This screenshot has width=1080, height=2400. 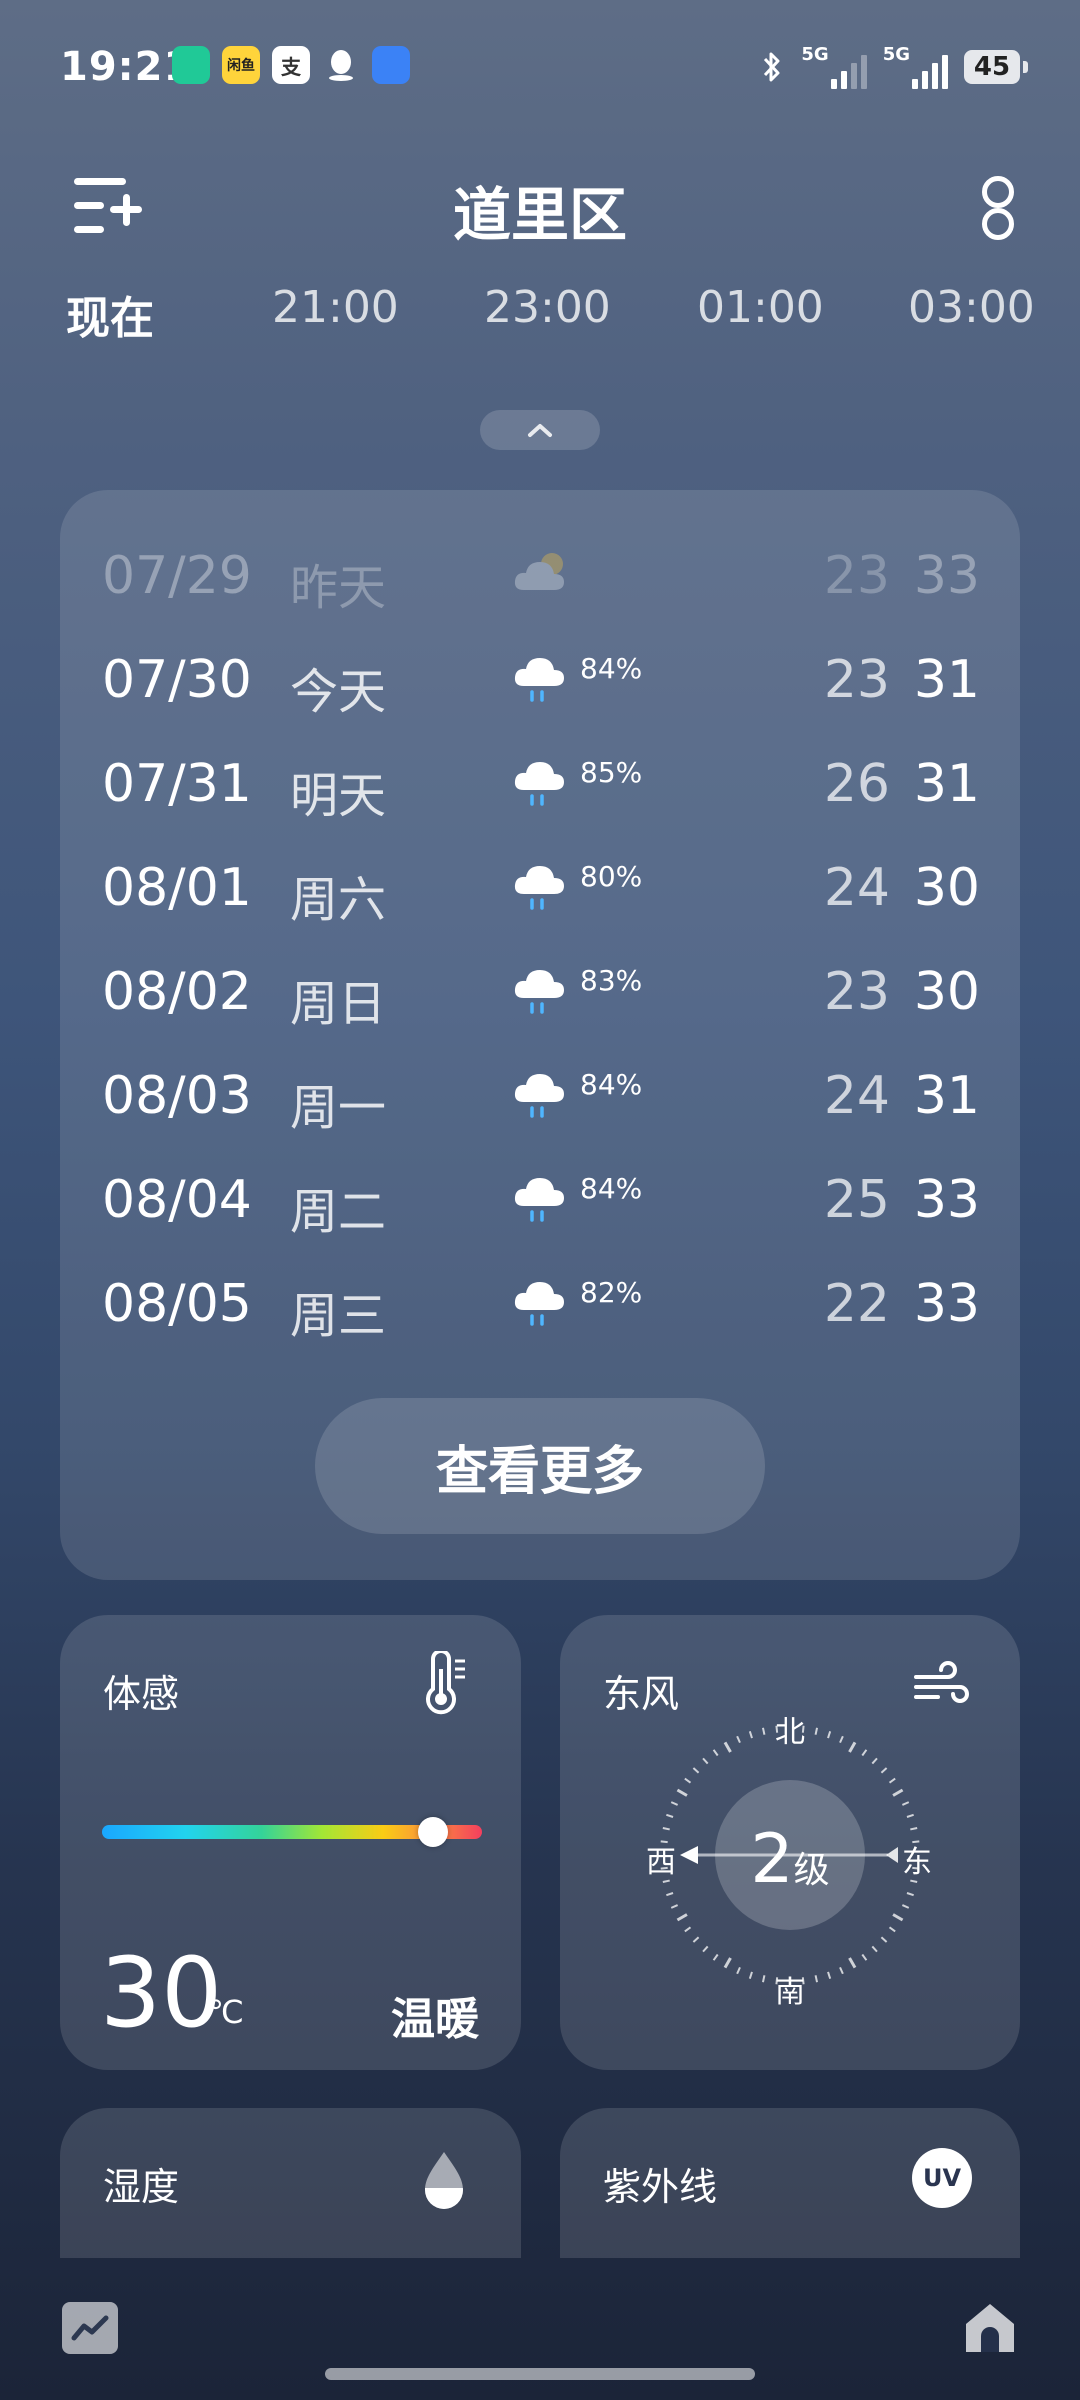 I want to click on status-bar: 19:21 闲鱼 支 5G 5G 45, so click(x=540, y=67).